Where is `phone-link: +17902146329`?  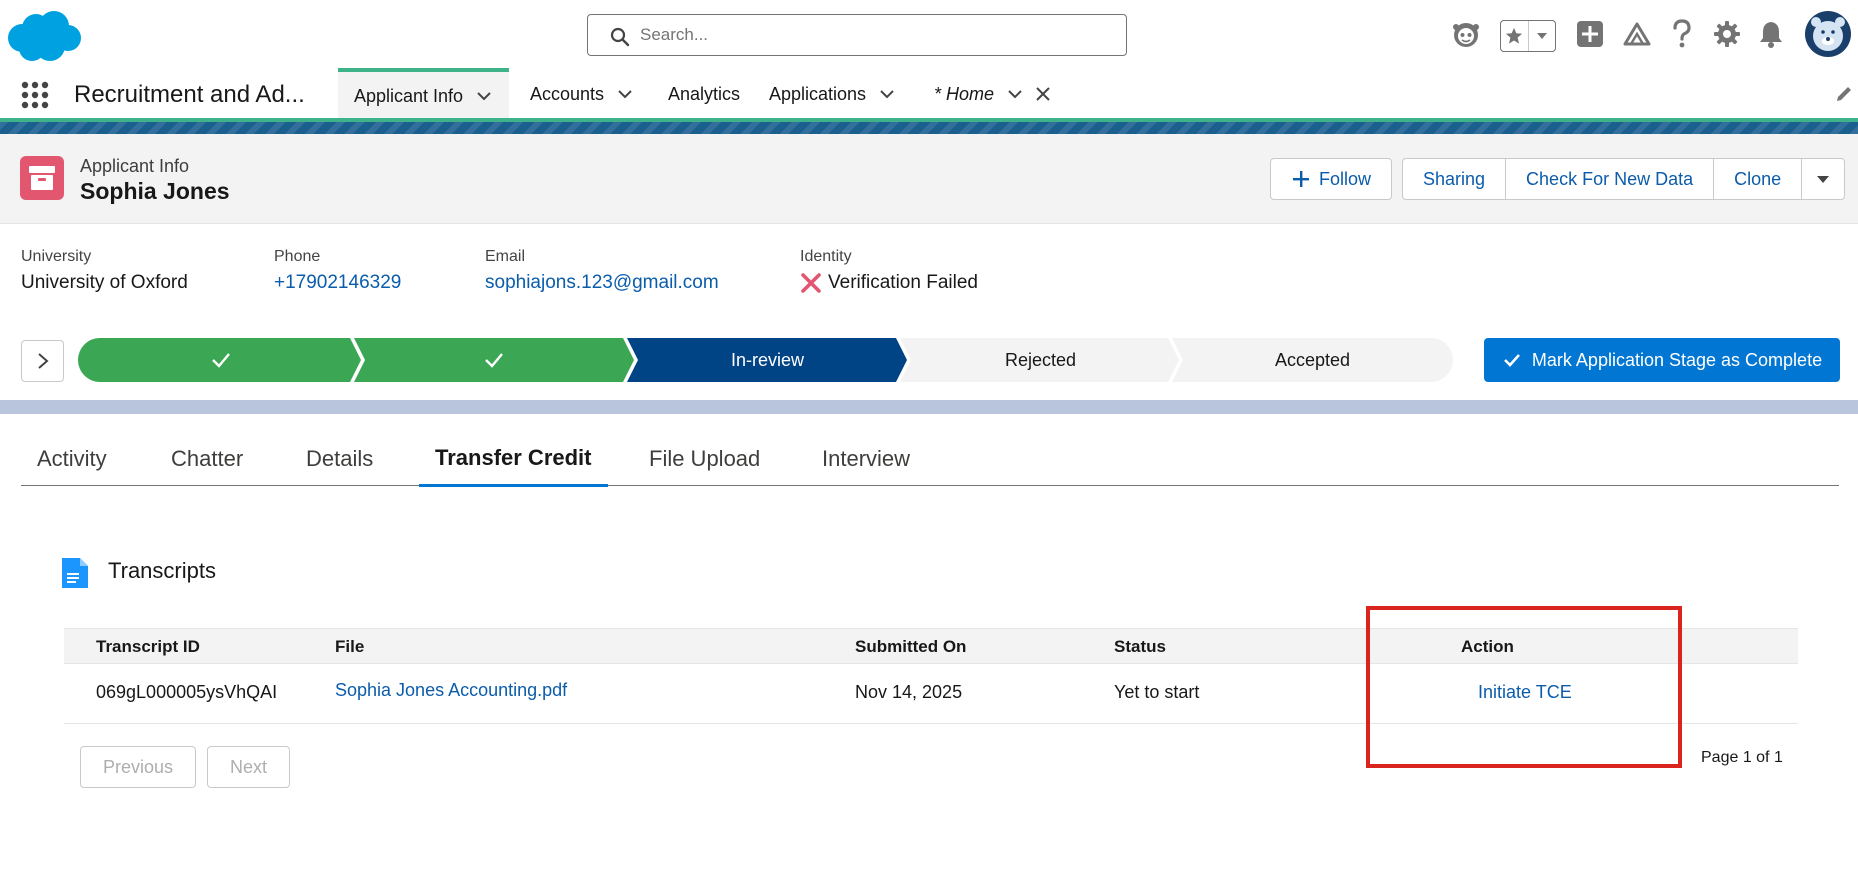
phone-link: +17902146329 is located at coordinates (337, 283).